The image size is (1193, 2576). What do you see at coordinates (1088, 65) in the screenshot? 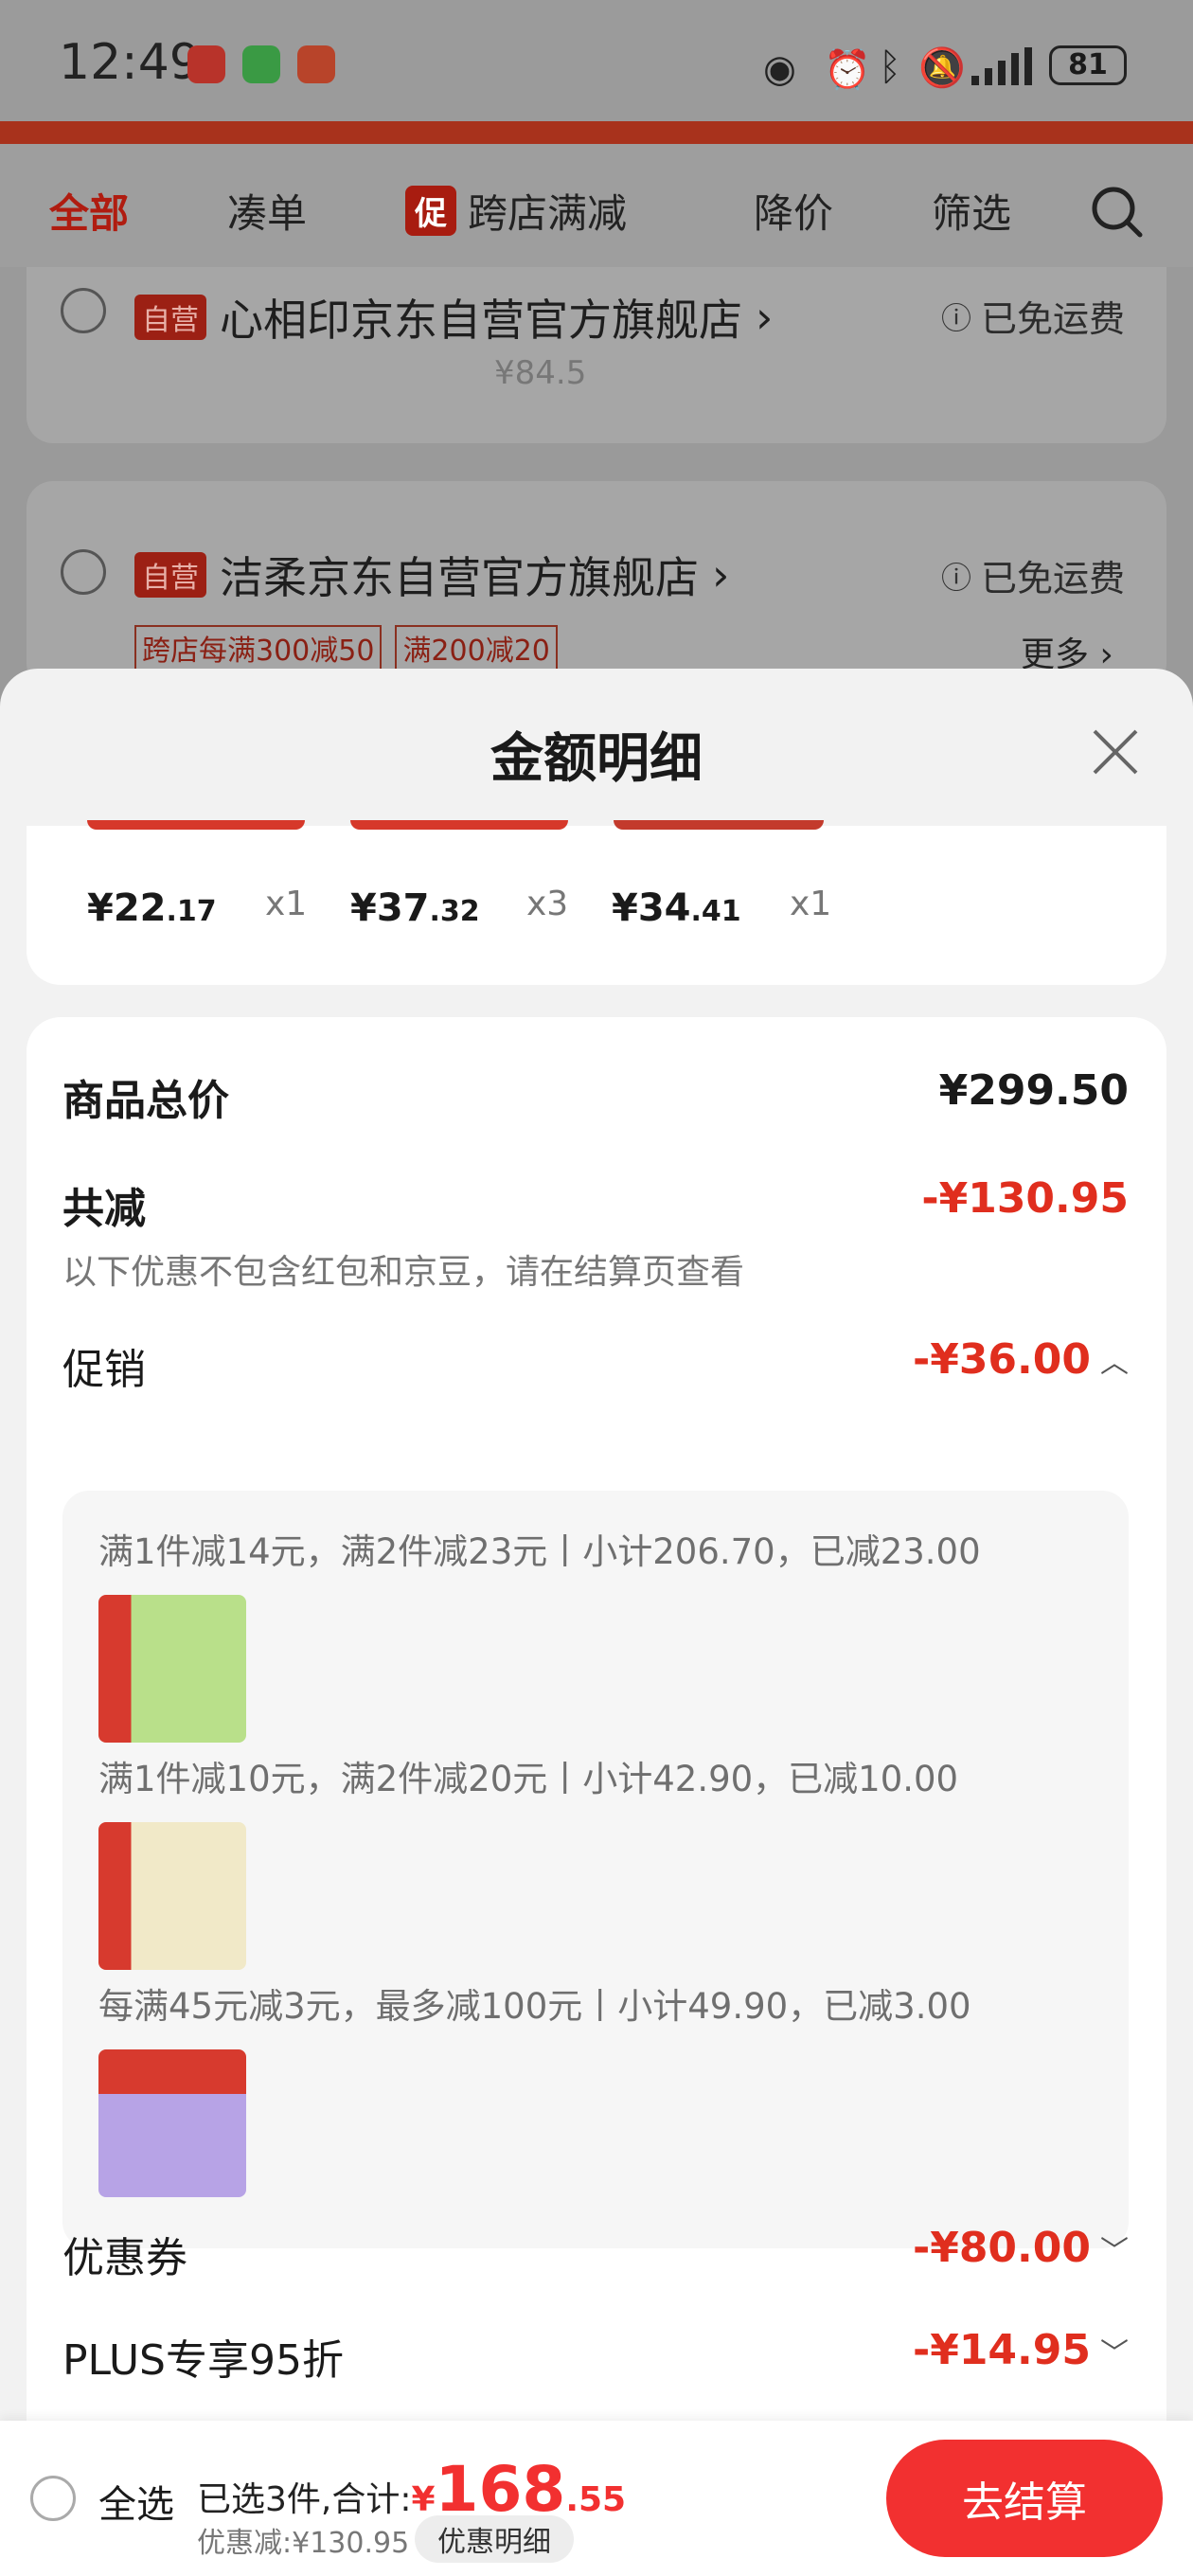
I see `battery-icon: 81` at bounding box center [1088, 65].